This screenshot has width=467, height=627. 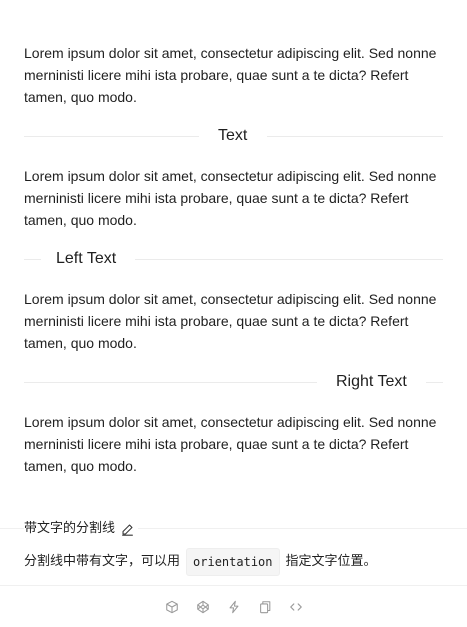 I want to click on desc-text-after: 指定文字位置。, so click(x=331, y=561).